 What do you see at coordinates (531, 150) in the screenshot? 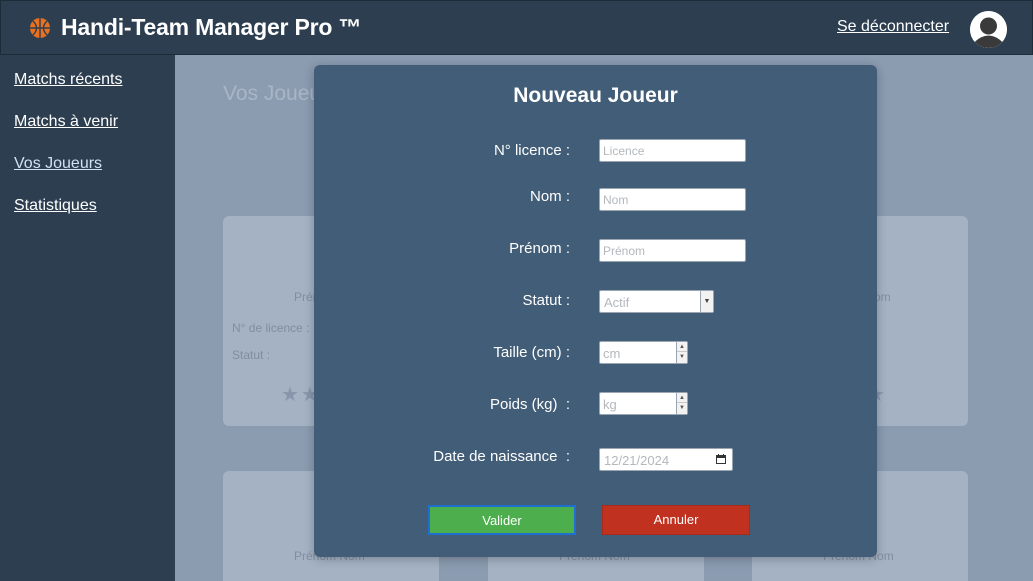
I see `licence-label: N° licence :` at bounding box center [531, 150].